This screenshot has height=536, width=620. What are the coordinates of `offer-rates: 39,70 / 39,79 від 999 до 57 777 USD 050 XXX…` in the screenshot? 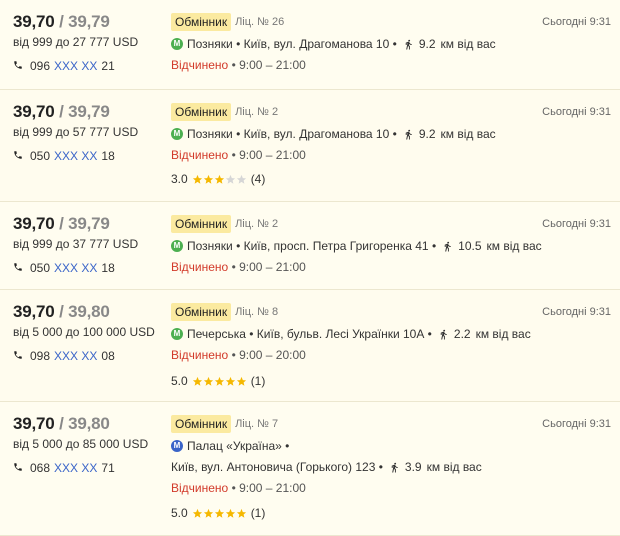 It's located at (88, 132).